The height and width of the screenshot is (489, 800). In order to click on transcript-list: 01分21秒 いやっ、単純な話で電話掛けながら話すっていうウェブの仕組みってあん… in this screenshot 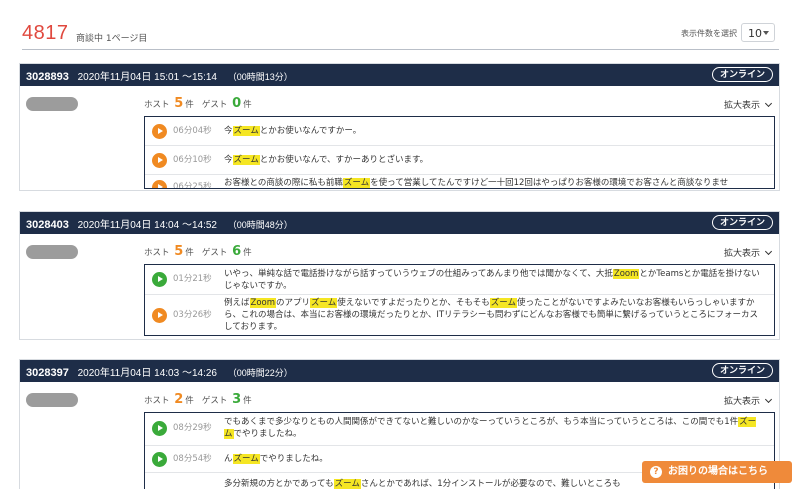, I will do `click(459, 300)`.